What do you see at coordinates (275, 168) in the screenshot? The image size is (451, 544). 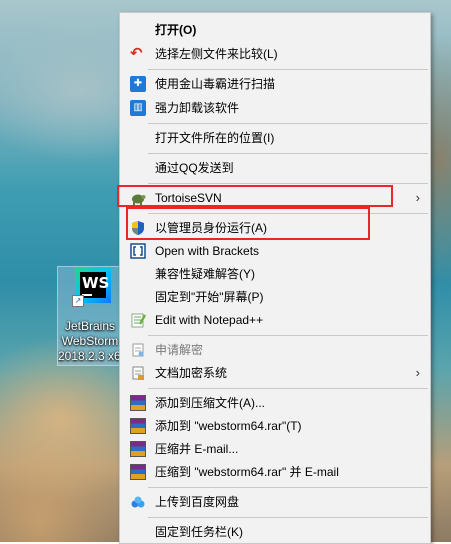 I see `menu-item-send-via-qq: 通过QQ发送到` at bounding box center [275, 168].